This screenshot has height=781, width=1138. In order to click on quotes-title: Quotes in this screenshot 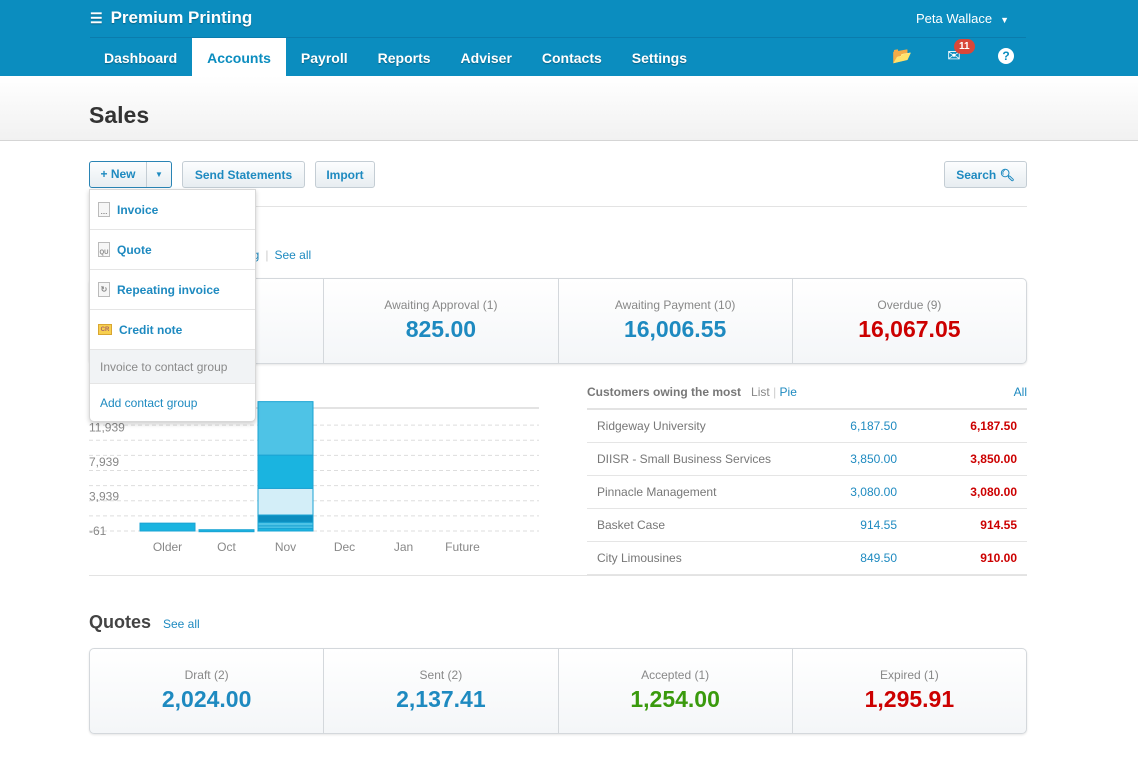, I will do `click(120, 622)`.